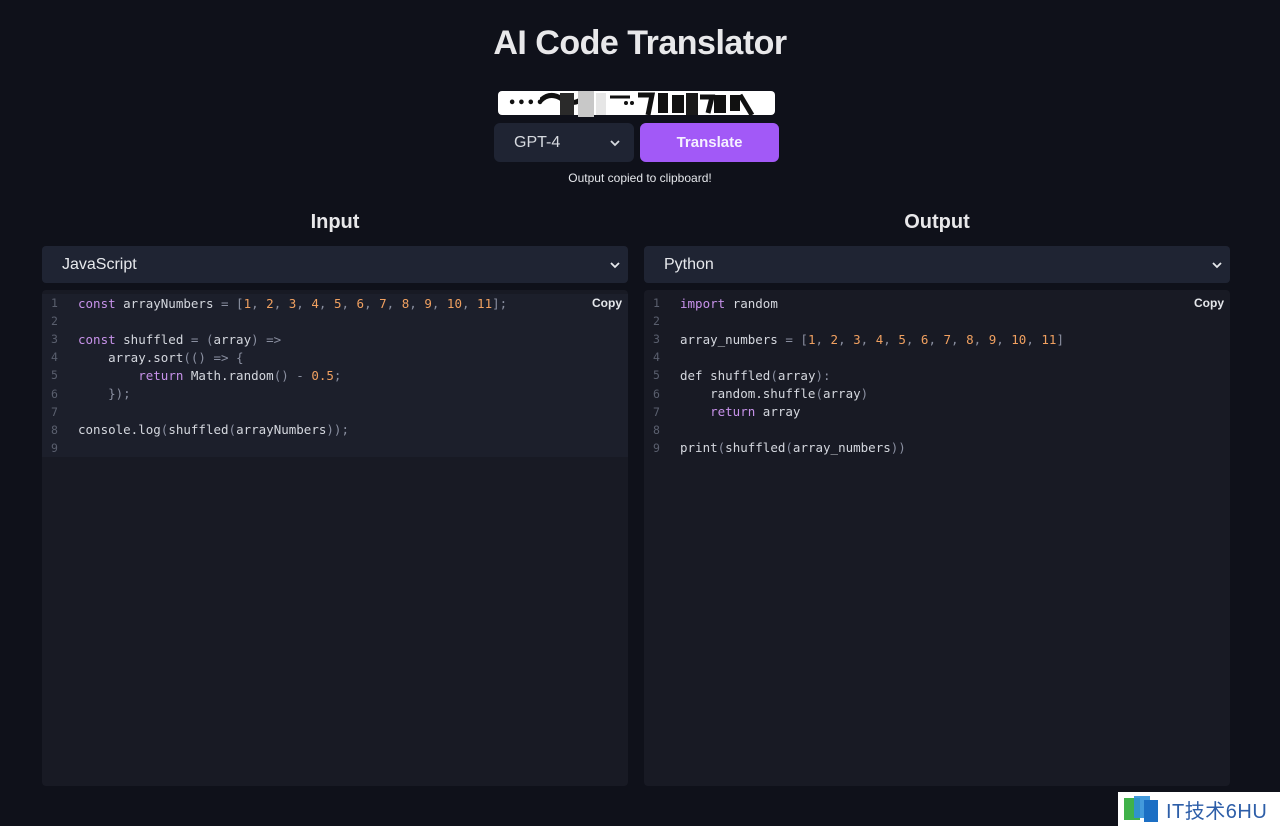 The width and height of the screenshot is (1280, 826). Describe the element at coordinates (937, 412) in the screenshot. I see `code-line: 7 return array` at that location.